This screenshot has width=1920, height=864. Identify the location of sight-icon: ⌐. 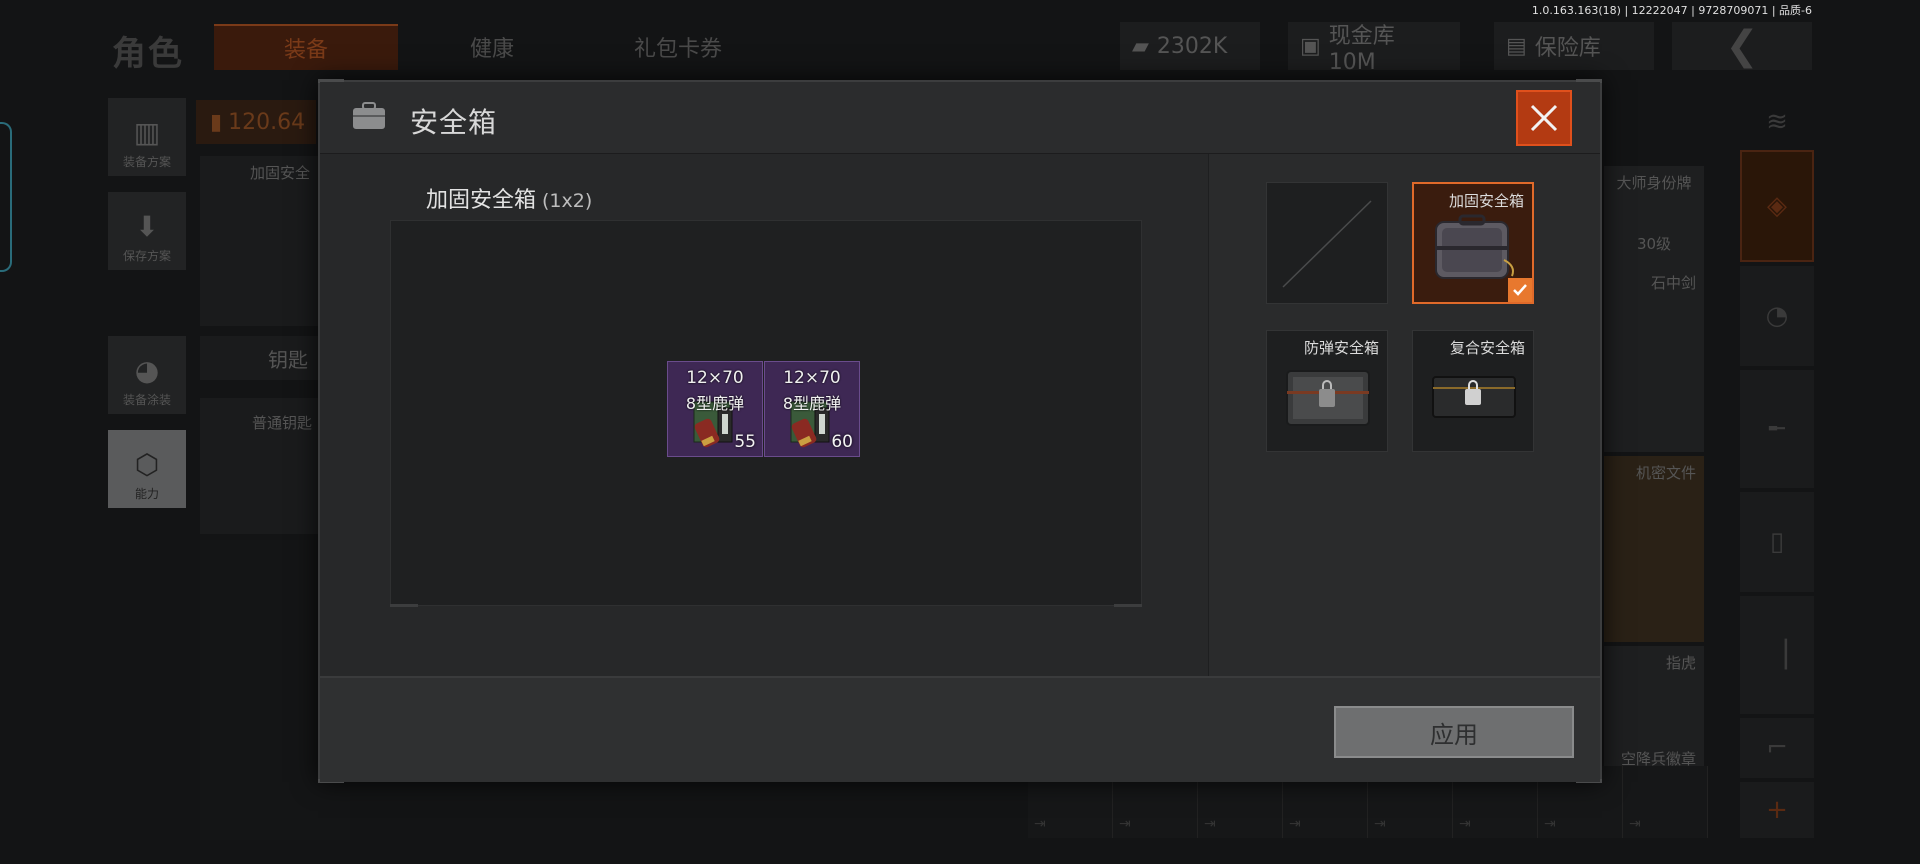
(1777, 748).